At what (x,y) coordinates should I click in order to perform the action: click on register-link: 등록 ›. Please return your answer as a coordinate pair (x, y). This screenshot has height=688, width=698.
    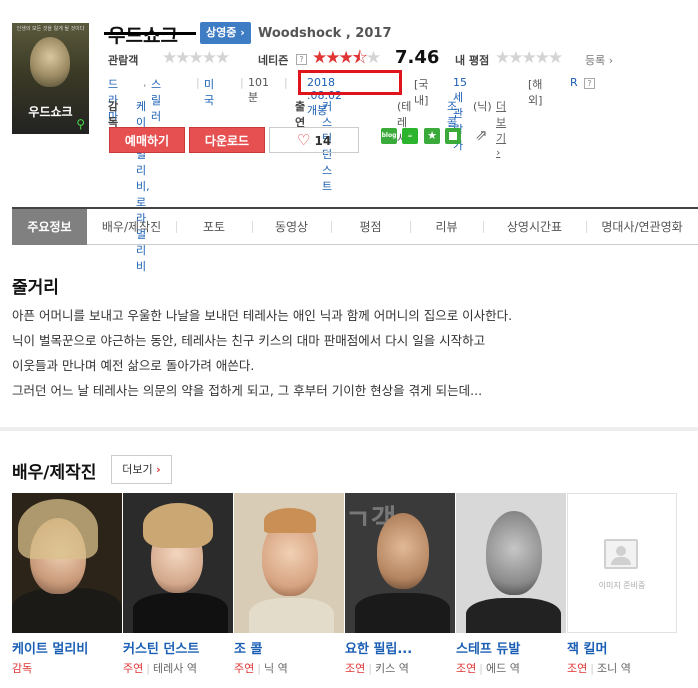
    Looking at the image, I should click on (599, 60).